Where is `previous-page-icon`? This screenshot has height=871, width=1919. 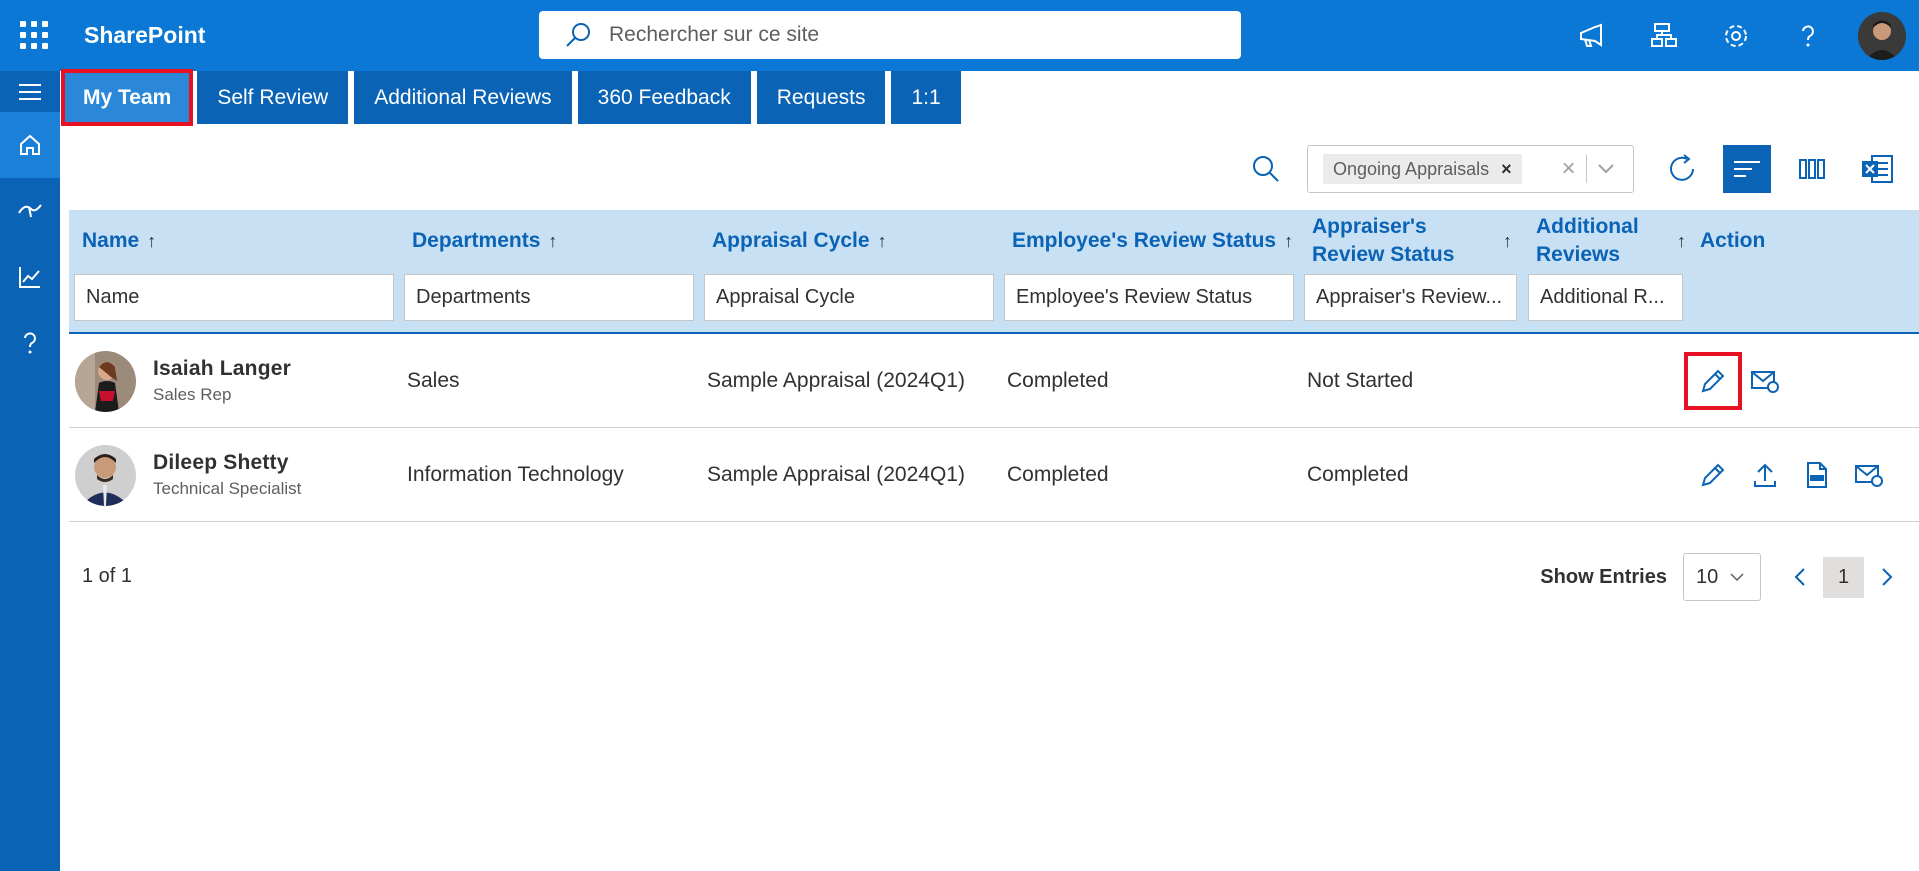 previous-page-icon is located at coordinates (1800, 577).